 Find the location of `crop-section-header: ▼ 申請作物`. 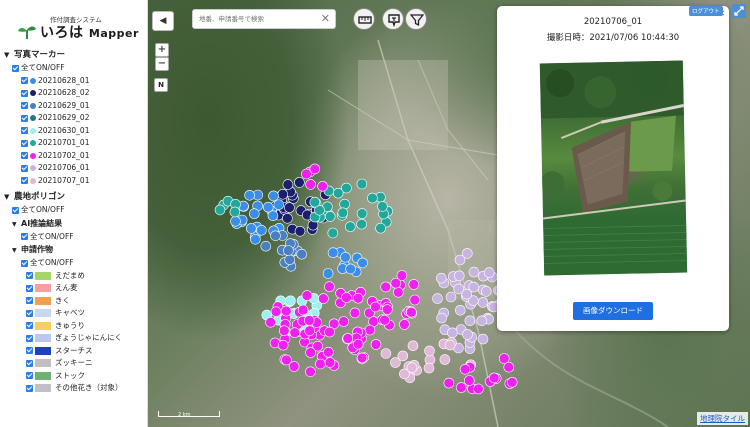

crop-section-header: ▼ 申請作物 is located at coordinates (73, 250).